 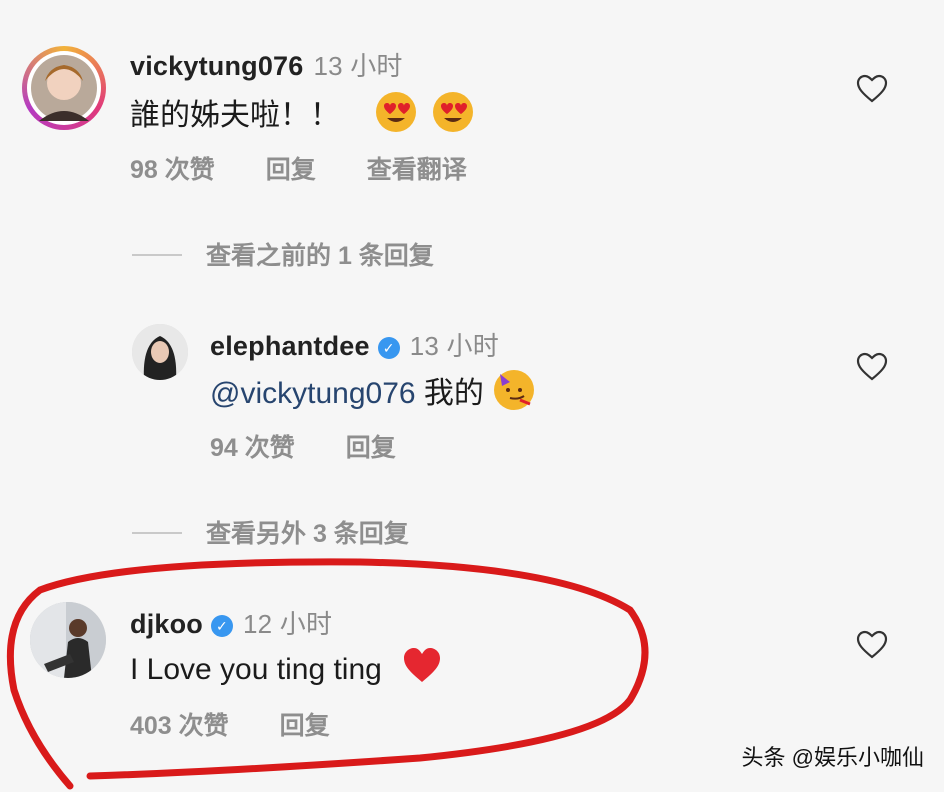 I want to click on watermark: 头条 @娱乐小咖仙, so click(x=832, y=757).